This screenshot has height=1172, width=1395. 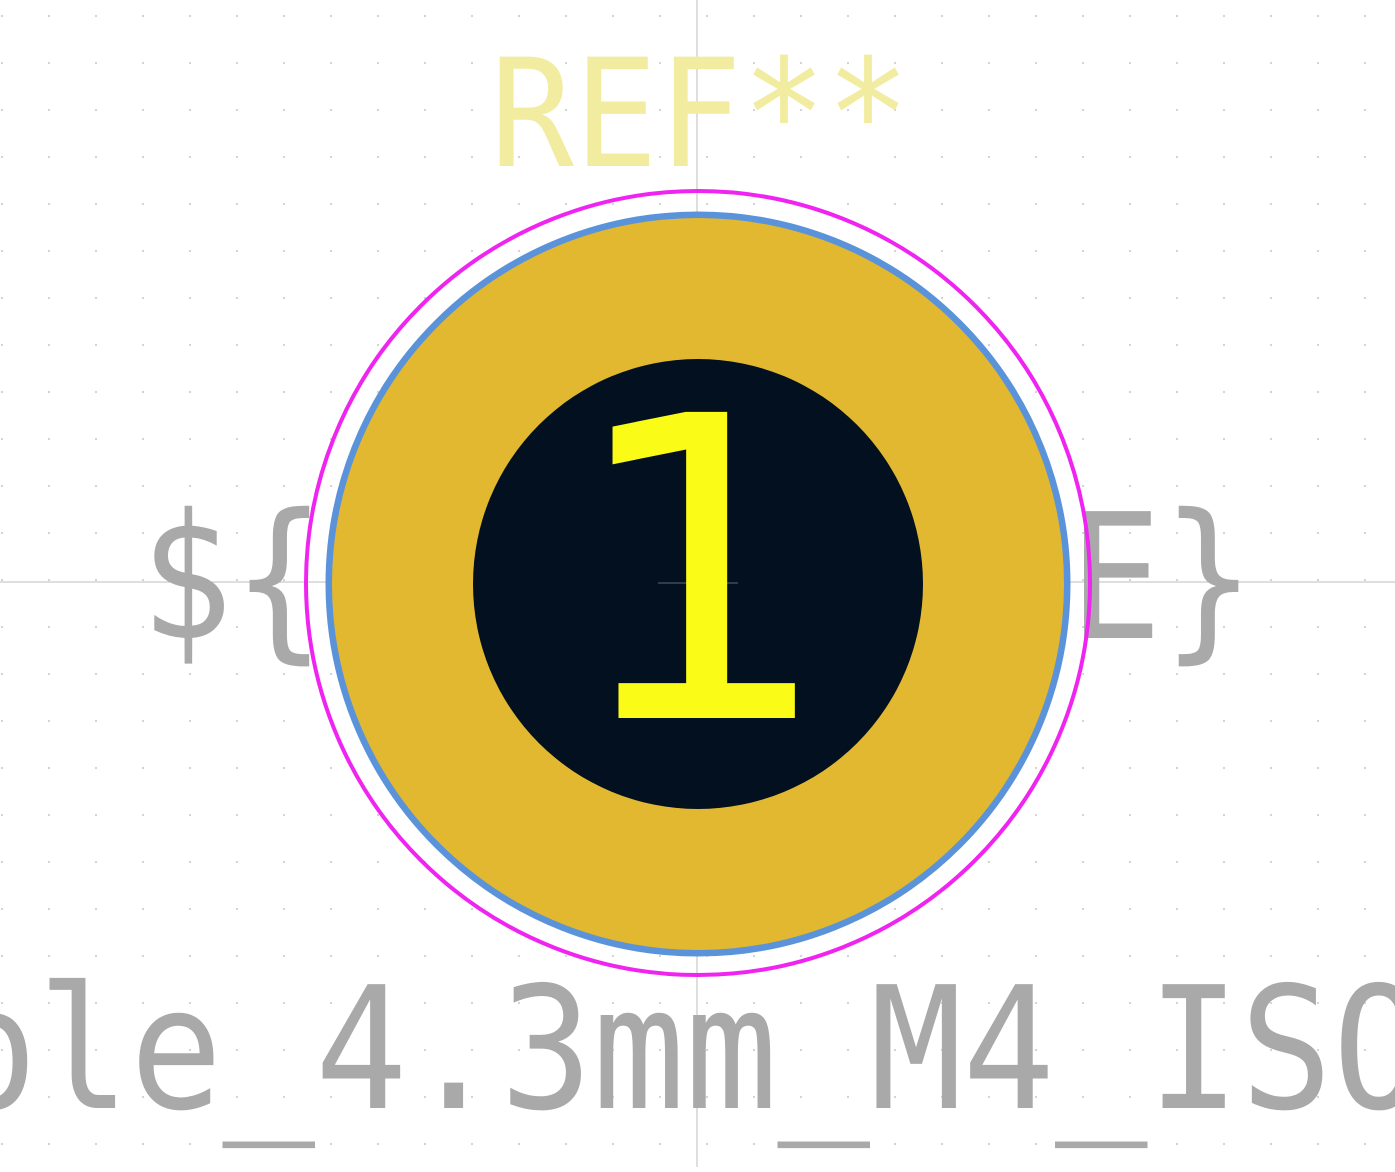 I want to click on pad-number: 1, so click(x=699, y=573).